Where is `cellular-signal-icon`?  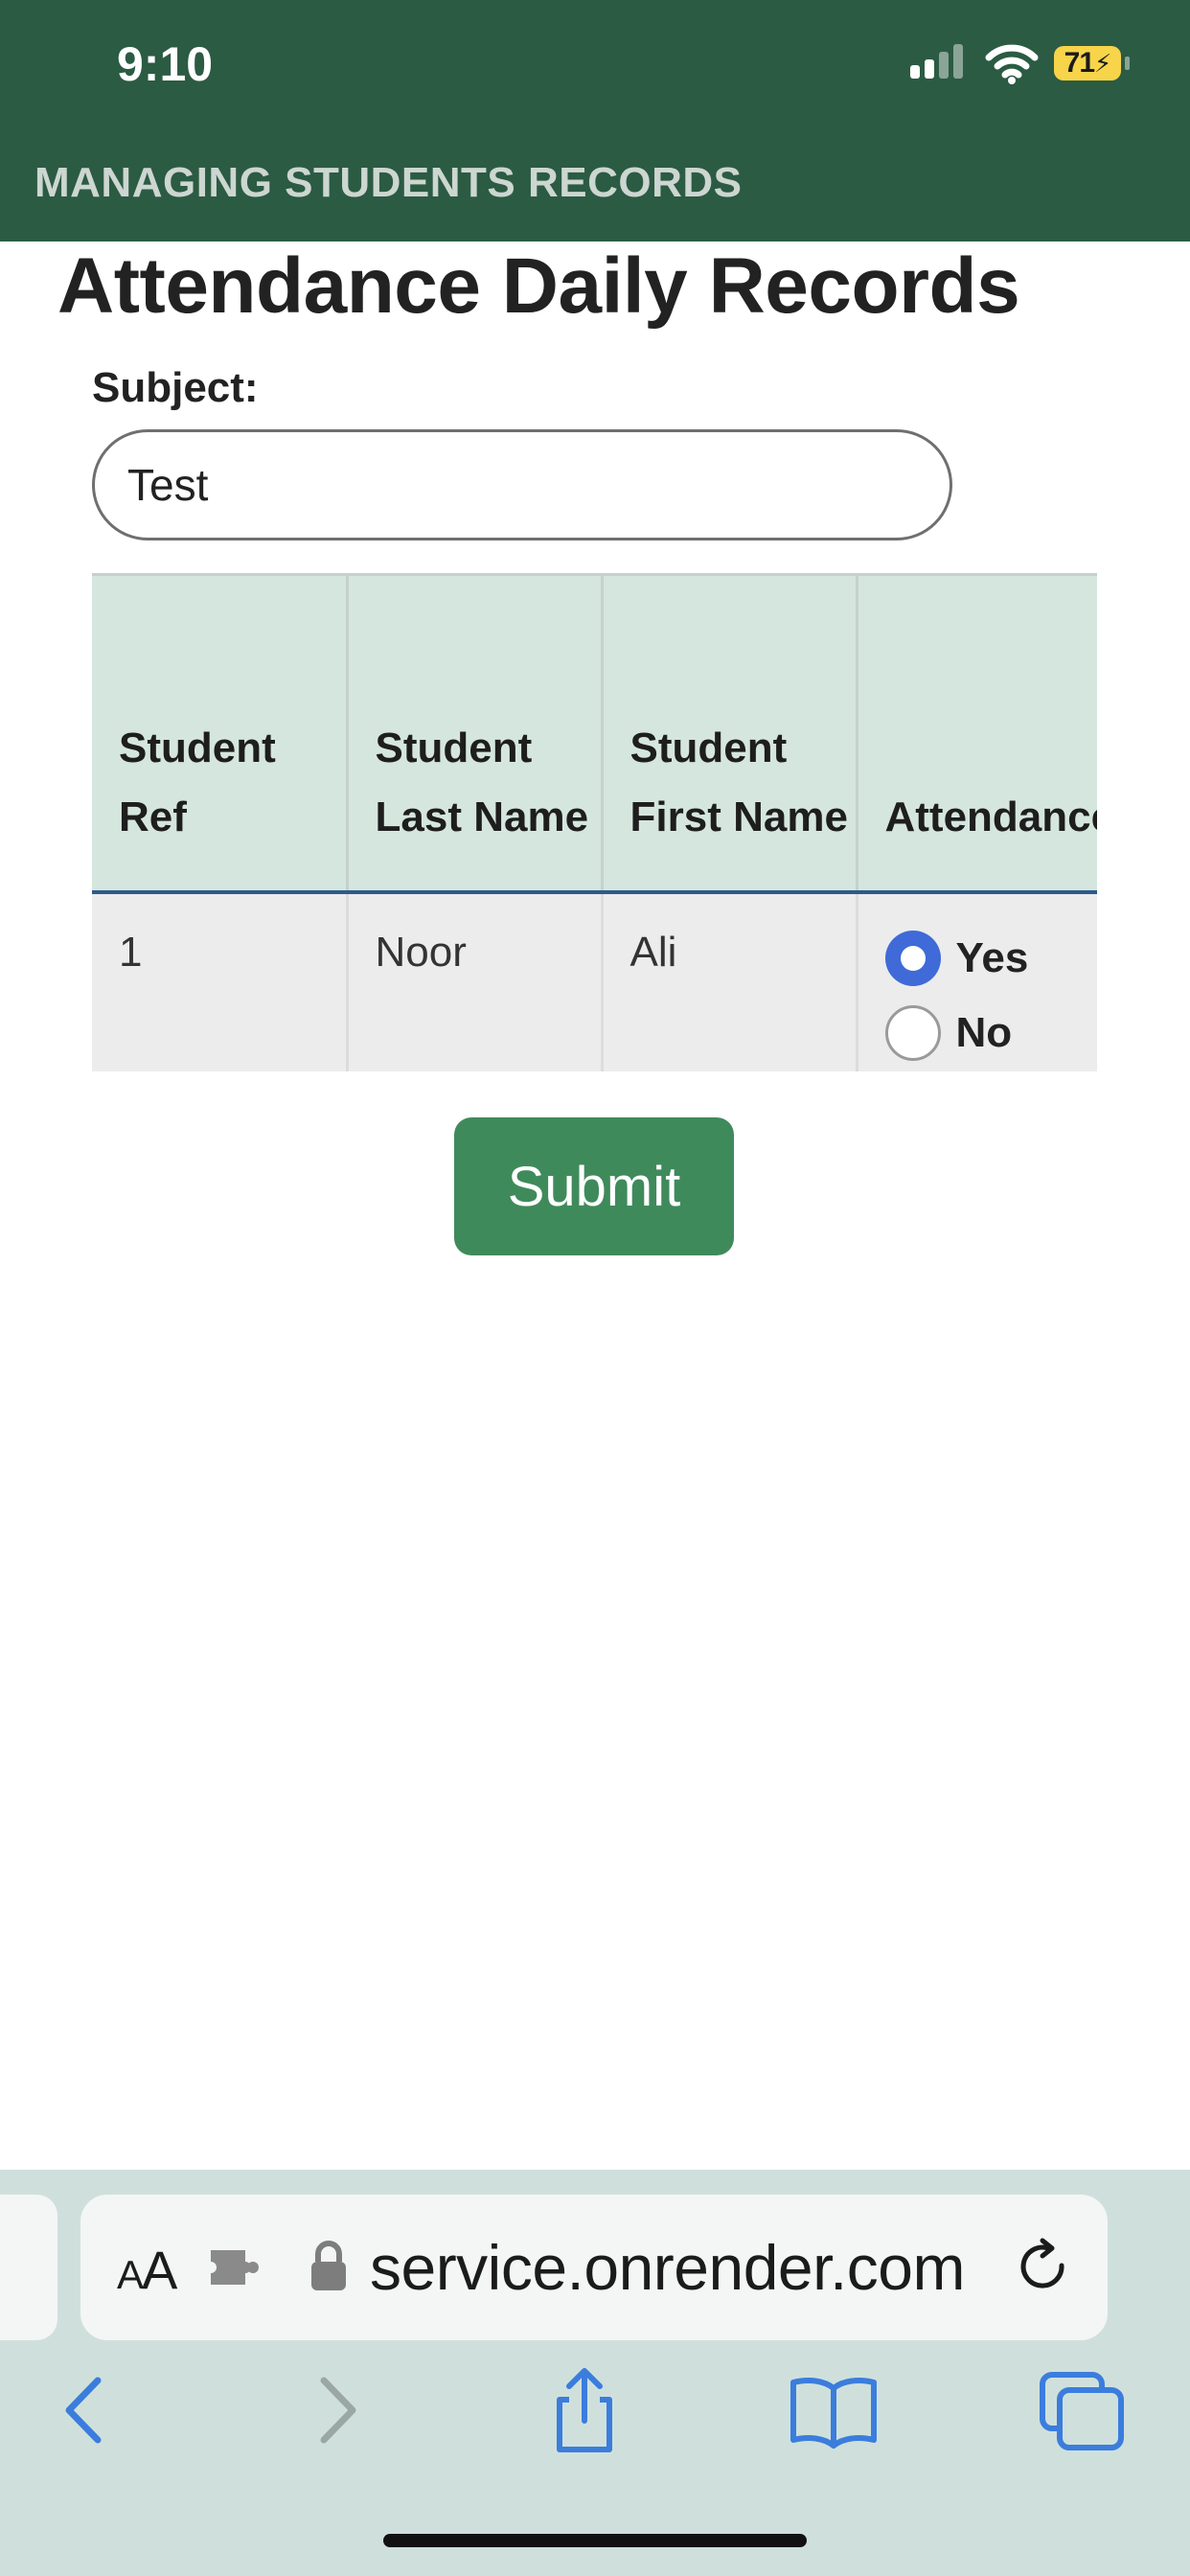
cellular-signal-icon is located at coordinates (939, 63).